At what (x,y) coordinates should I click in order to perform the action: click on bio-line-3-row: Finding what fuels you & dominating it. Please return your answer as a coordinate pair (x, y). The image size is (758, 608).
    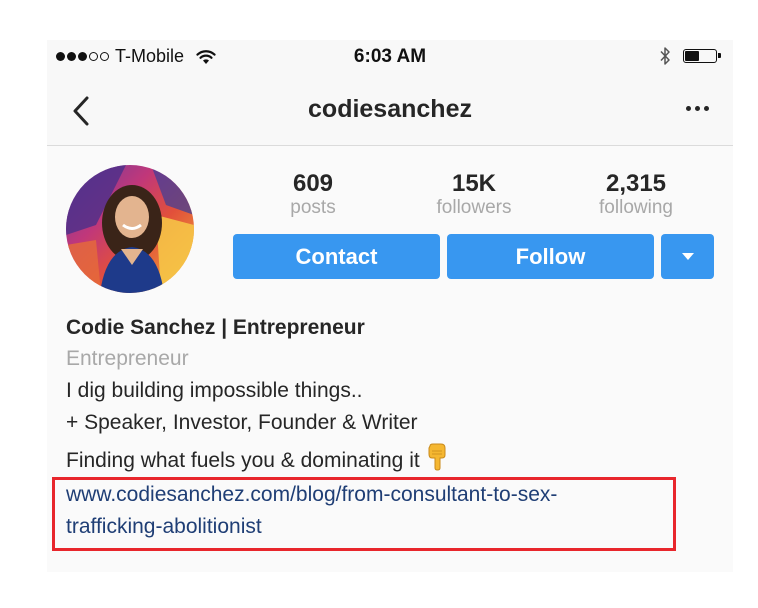
    Looking at the image, I should click on (391, 460).